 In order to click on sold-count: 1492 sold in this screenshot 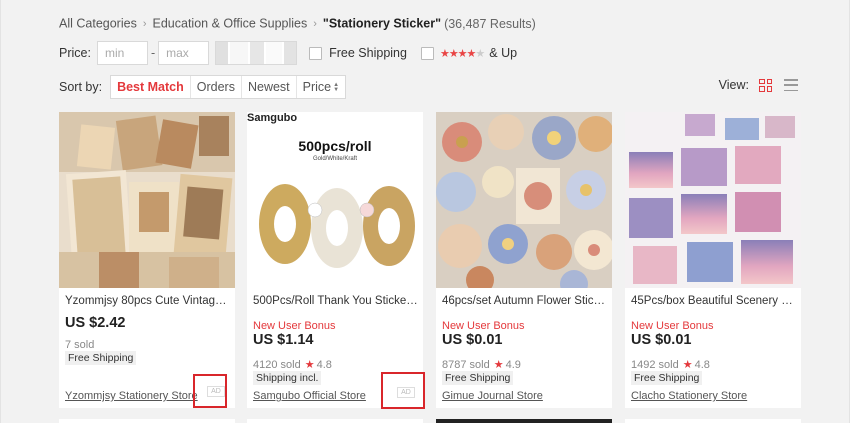, I will do `click(655, 365)`.